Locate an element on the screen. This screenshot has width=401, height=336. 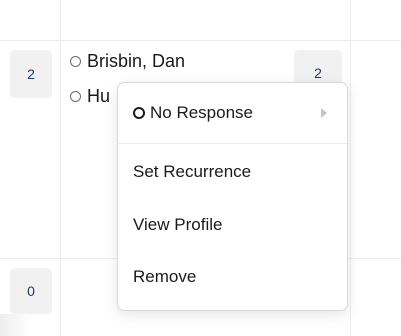
person-name: Brisbin, Dan is located at coordinates (136, 60).